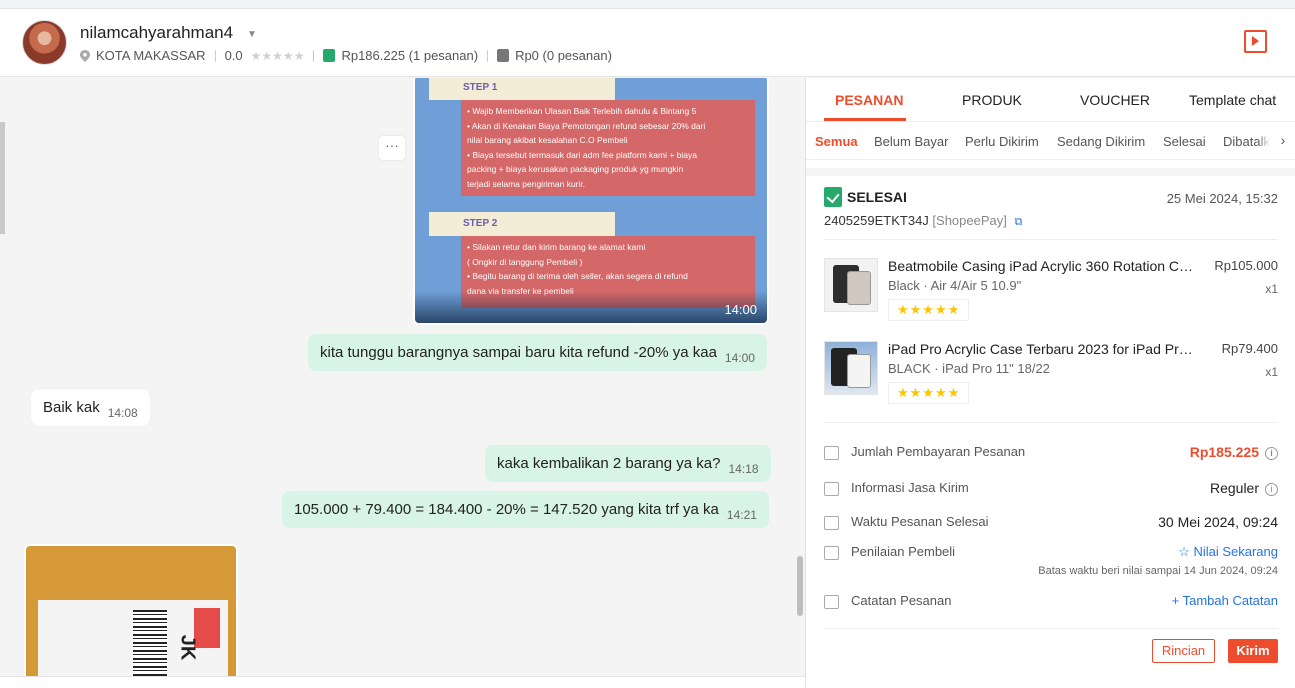 The width and height of the screenshot is (1295, 688). I want to click on scrollbar-thumb, so click(800, 586).